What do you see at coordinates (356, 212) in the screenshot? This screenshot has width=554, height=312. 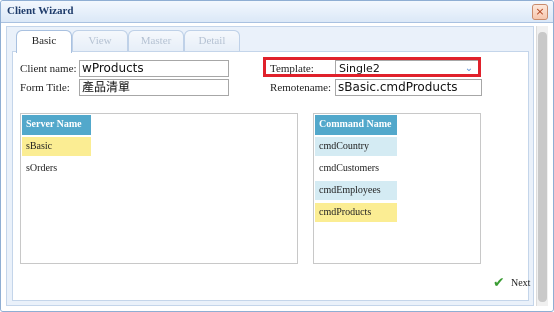 I see `list-item: cmdProducts` at bounding box center [356, 212].